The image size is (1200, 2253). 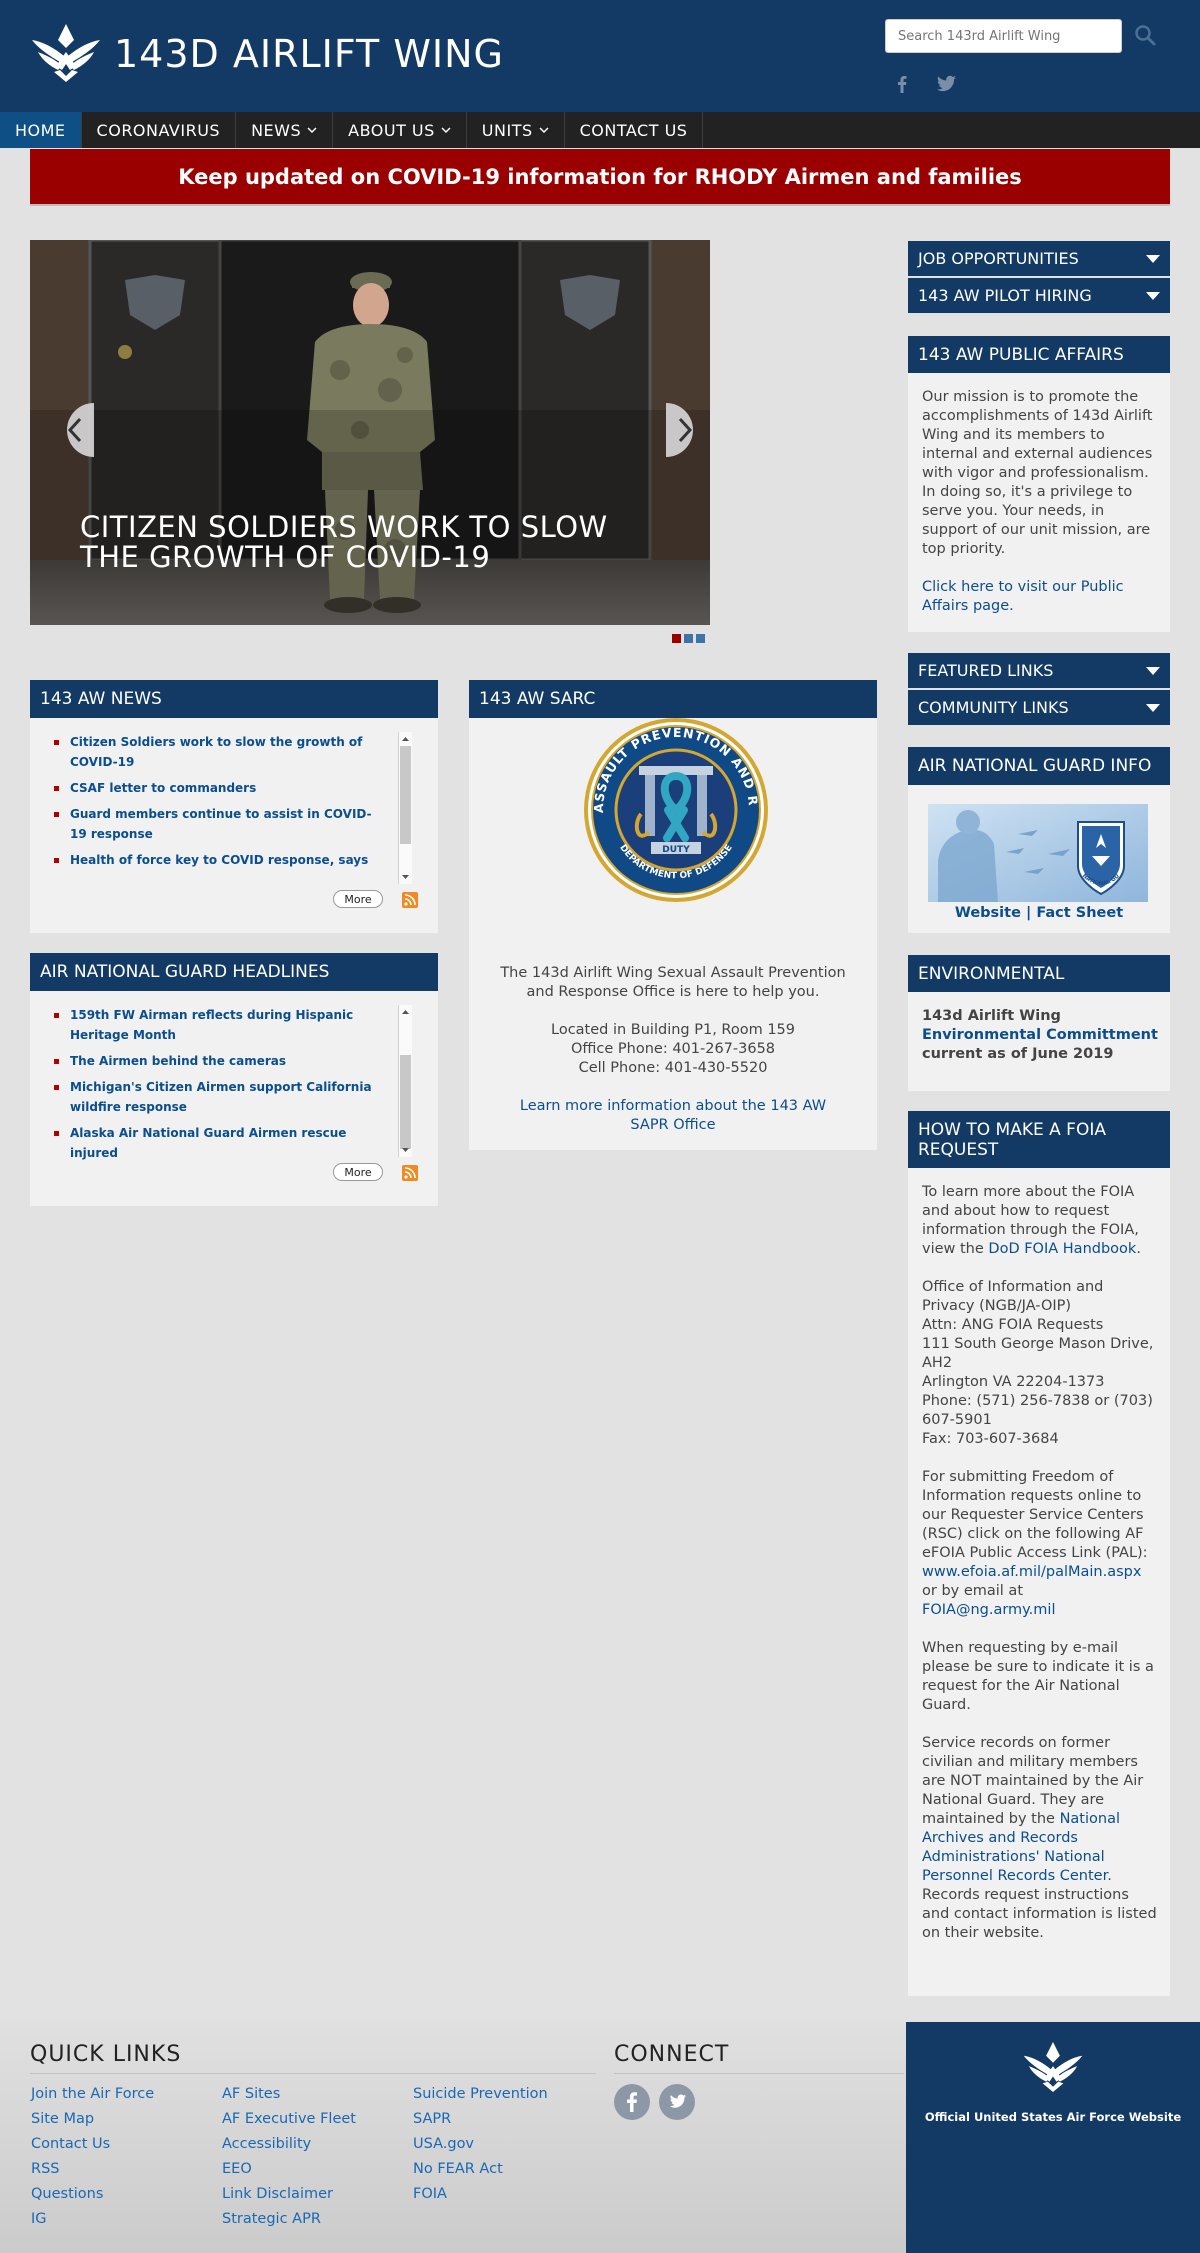 I want to click on news-item: CSAF letter to commanders, so click(x=221, y=788).